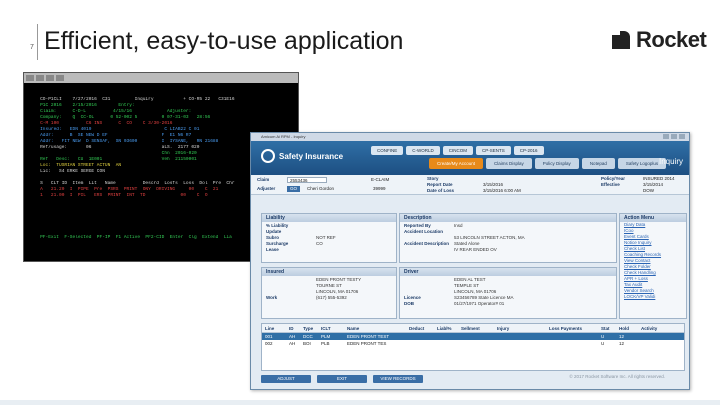  I want to click on panel-row: Lease, so click(329, 250).